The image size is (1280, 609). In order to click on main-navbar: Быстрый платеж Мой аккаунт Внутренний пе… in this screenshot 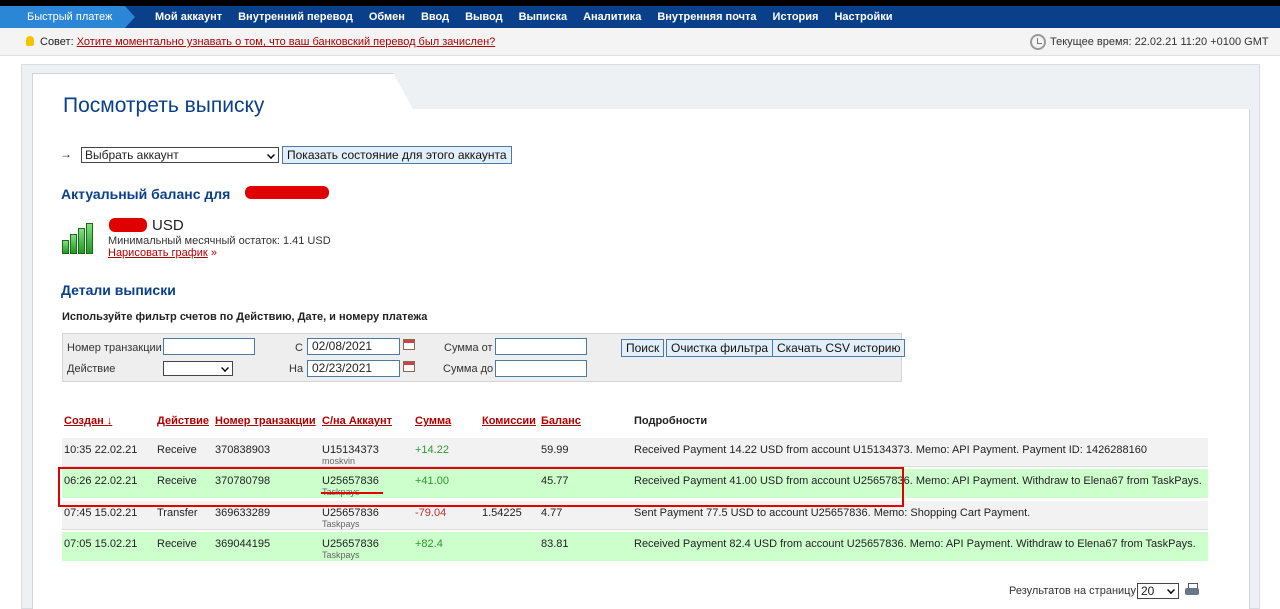, I will do `click(640, 17)`.